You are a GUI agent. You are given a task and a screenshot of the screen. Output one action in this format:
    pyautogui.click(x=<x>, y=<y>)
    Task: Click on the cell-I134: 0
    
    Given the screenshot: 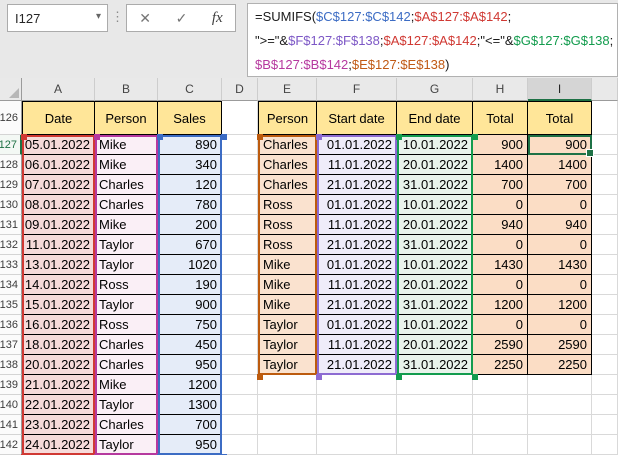 What is the action you would take?
    pyautogui.click(x=560, y=285)
    